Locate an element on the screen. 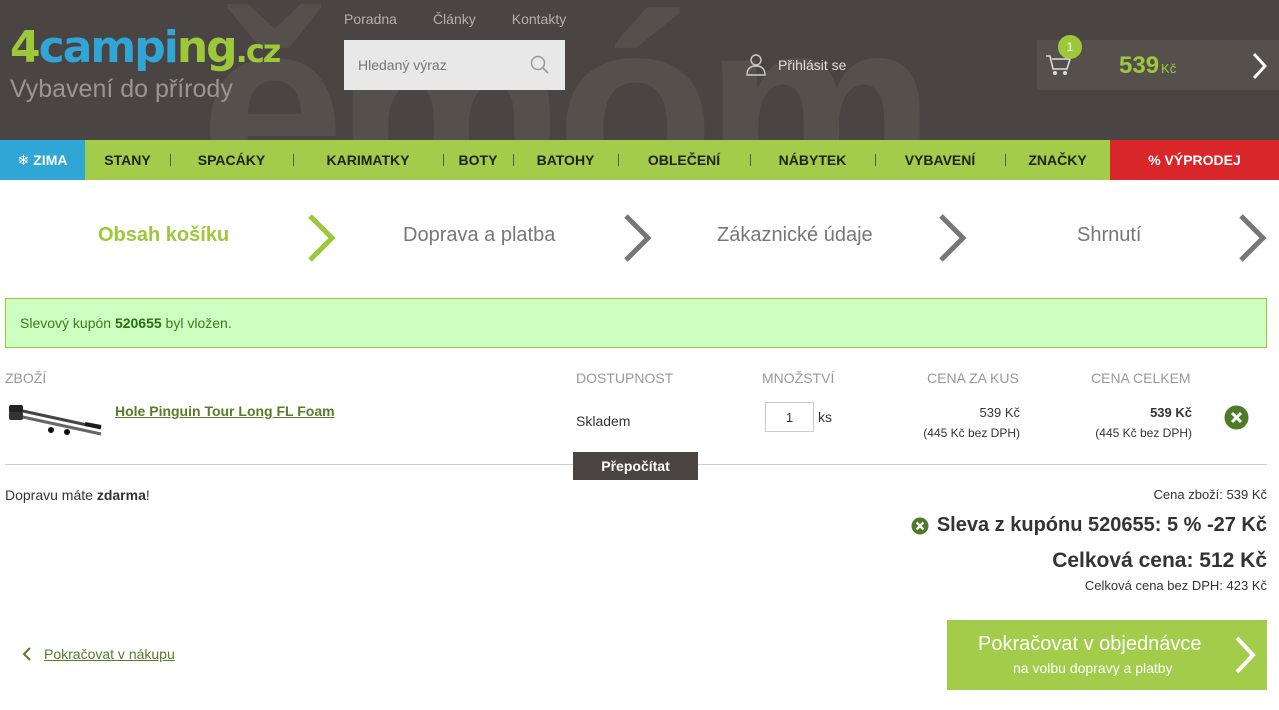  cart-count-badge: 1 is located at coordinates (1070, 47).